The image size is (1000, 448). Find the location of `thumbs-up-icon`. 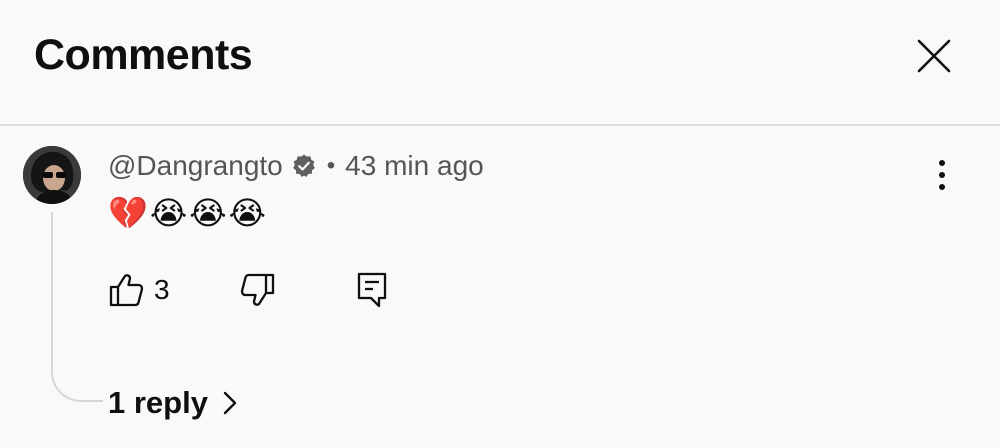

thumbs-up-icon is located at coordinates (126, 290).